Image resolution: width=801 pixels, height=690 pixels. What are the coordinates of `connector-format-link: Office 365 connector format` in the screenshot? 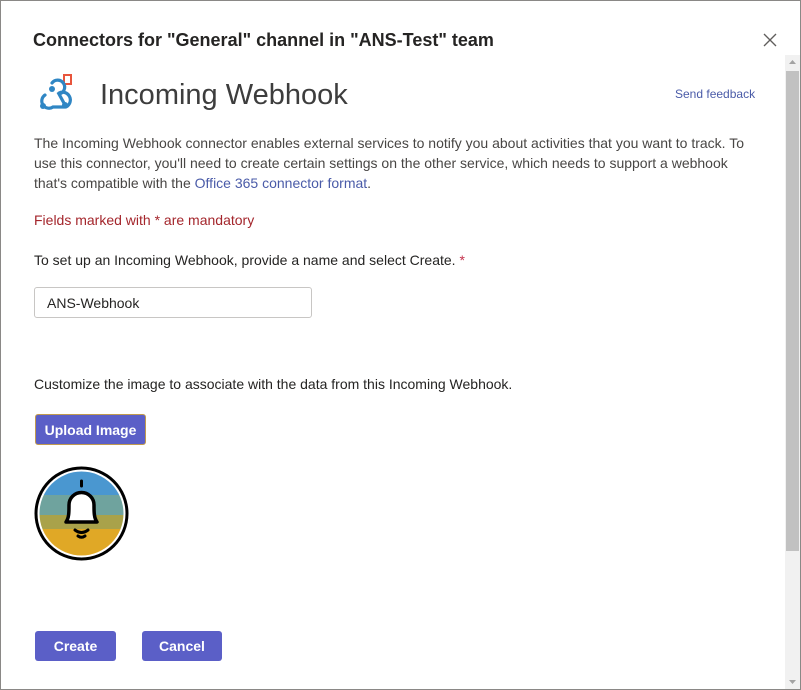 It's located at (281, 183).